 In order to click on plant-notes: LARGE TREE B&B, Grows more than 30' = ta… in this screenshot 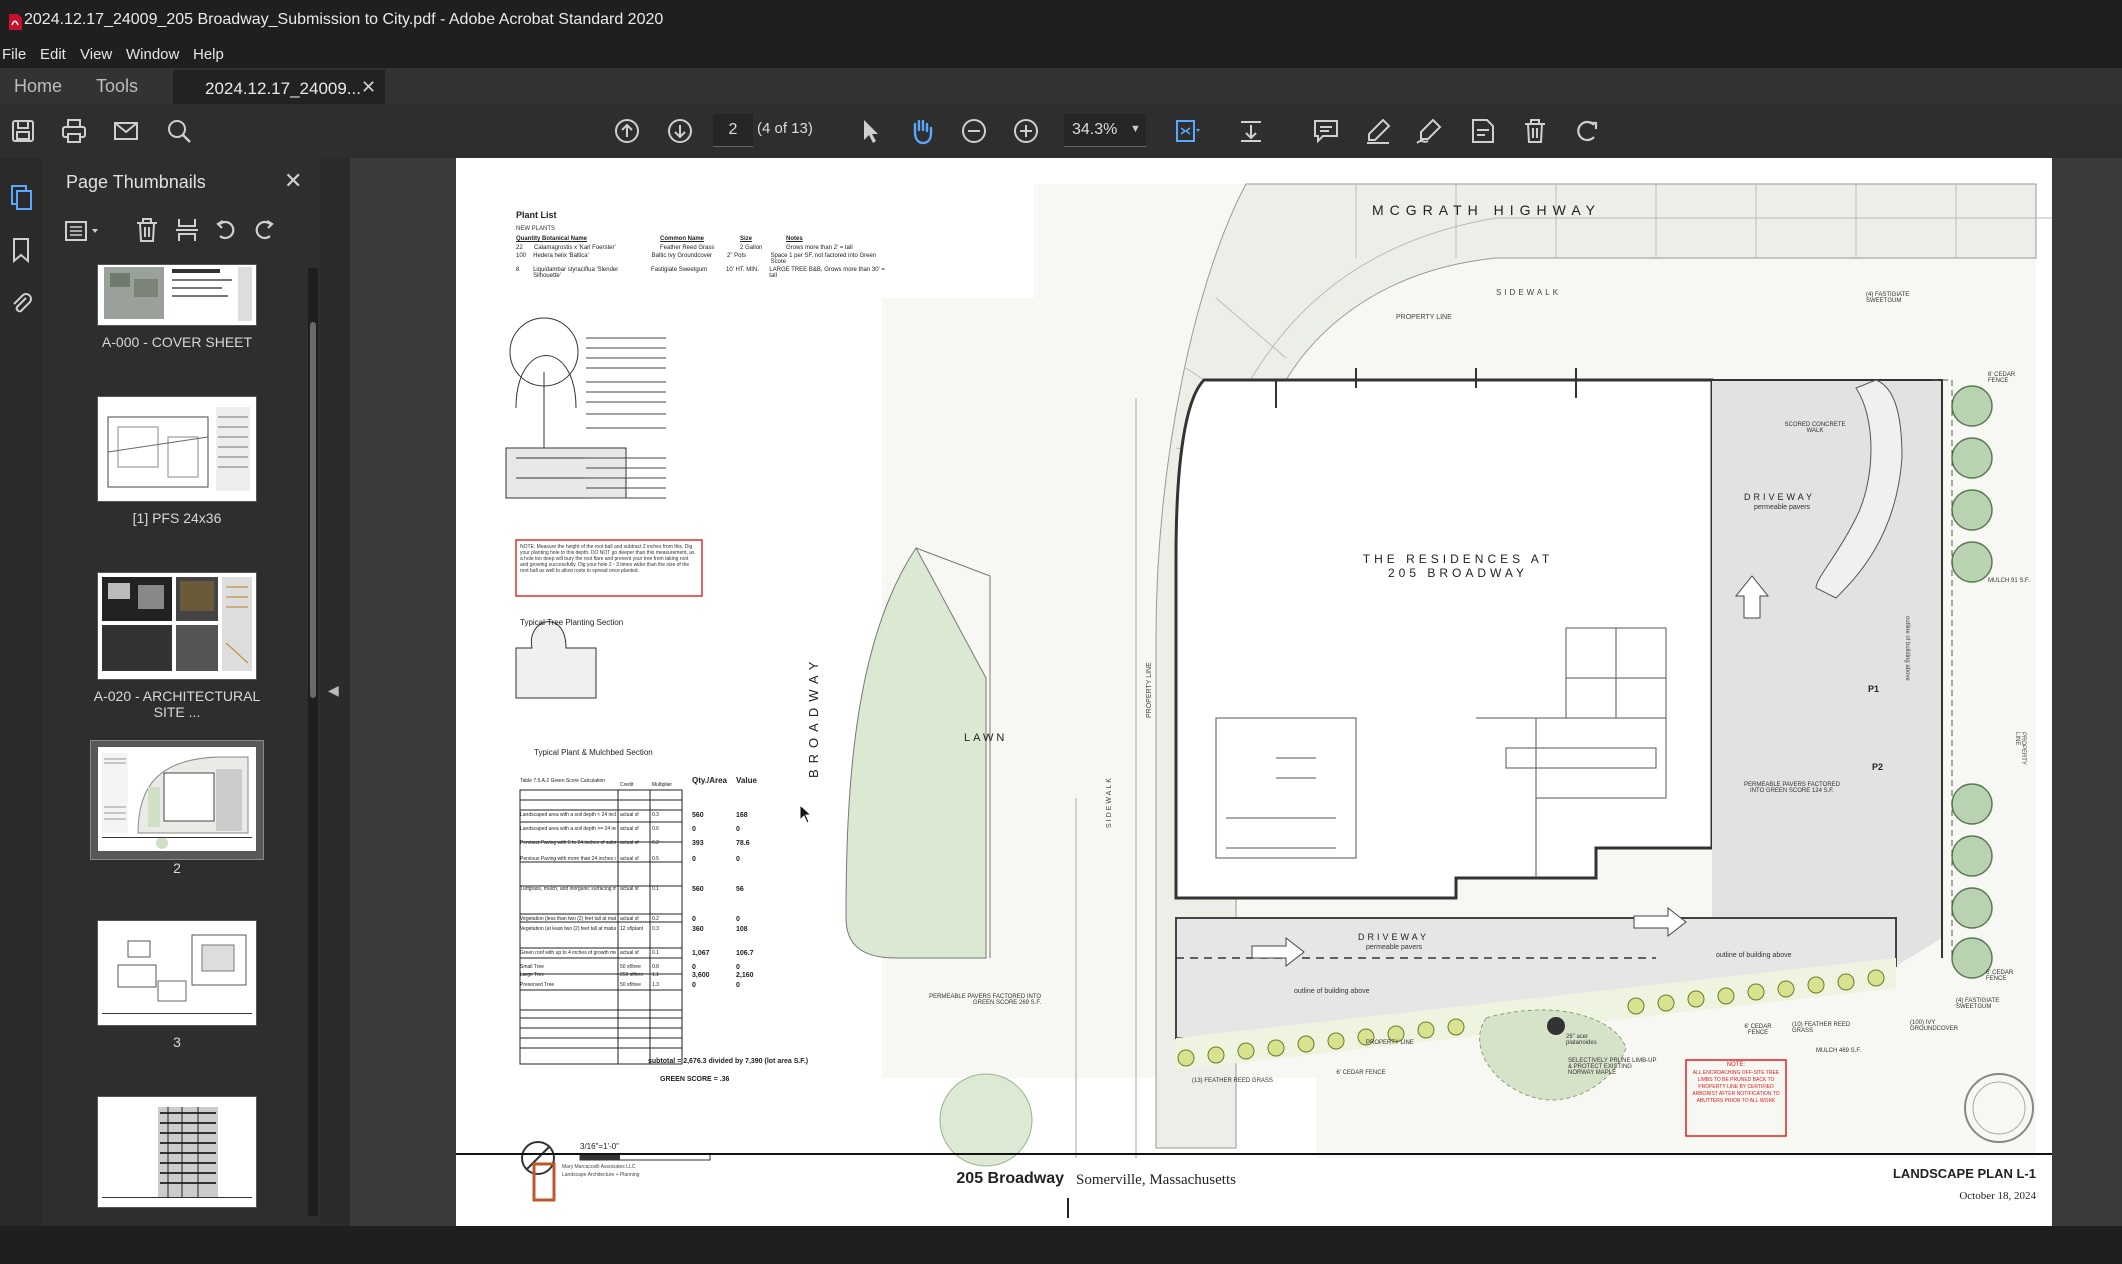, I will do `click(827, 273)`.